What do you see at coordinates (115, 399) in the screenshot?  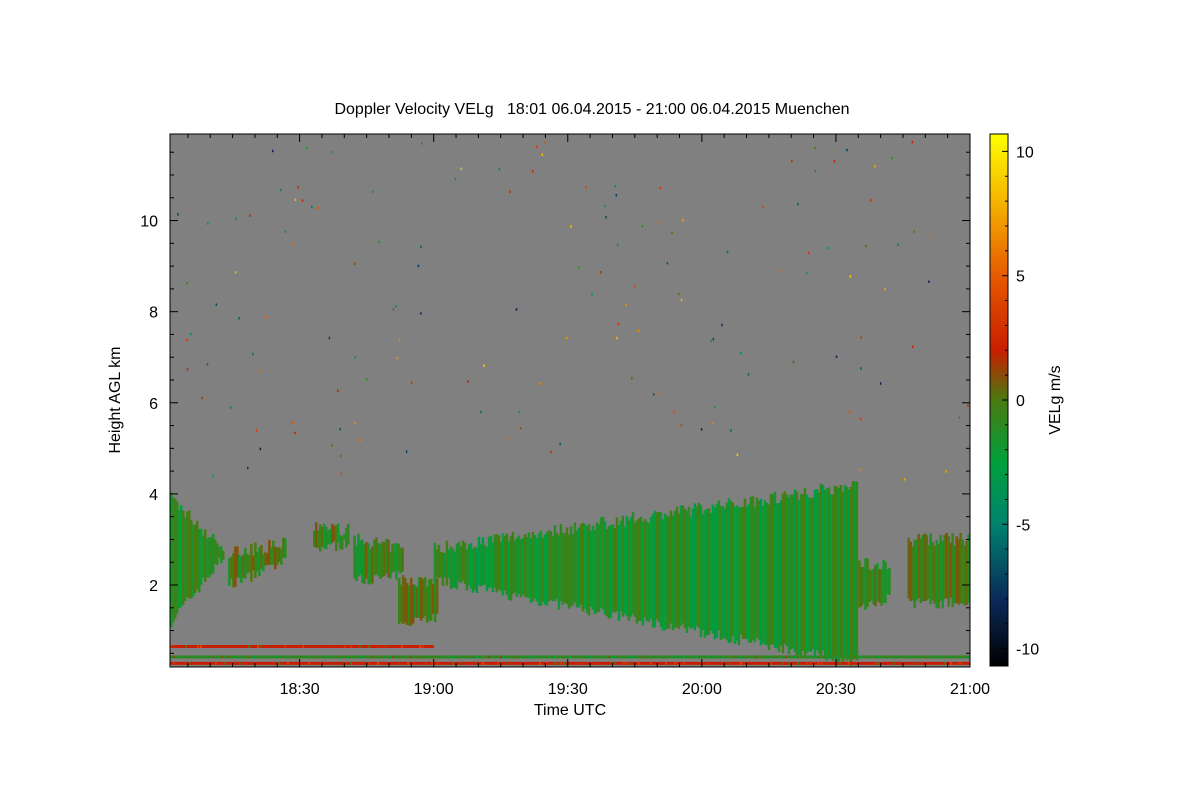 I see `y-axis-label: Height AGL km` at bounding box center [115, 399].